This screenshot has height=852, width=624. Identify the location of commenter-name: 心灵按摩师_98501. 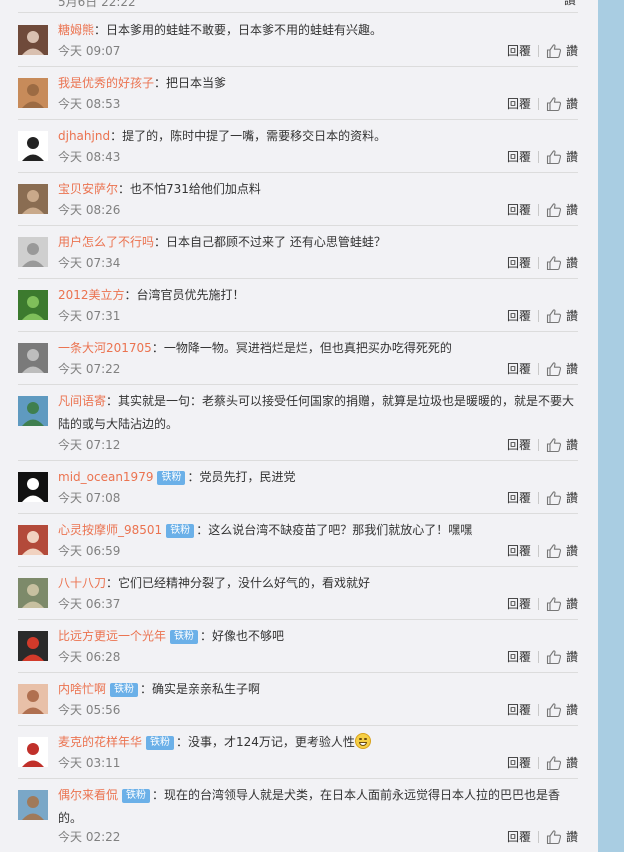
(110, 530).